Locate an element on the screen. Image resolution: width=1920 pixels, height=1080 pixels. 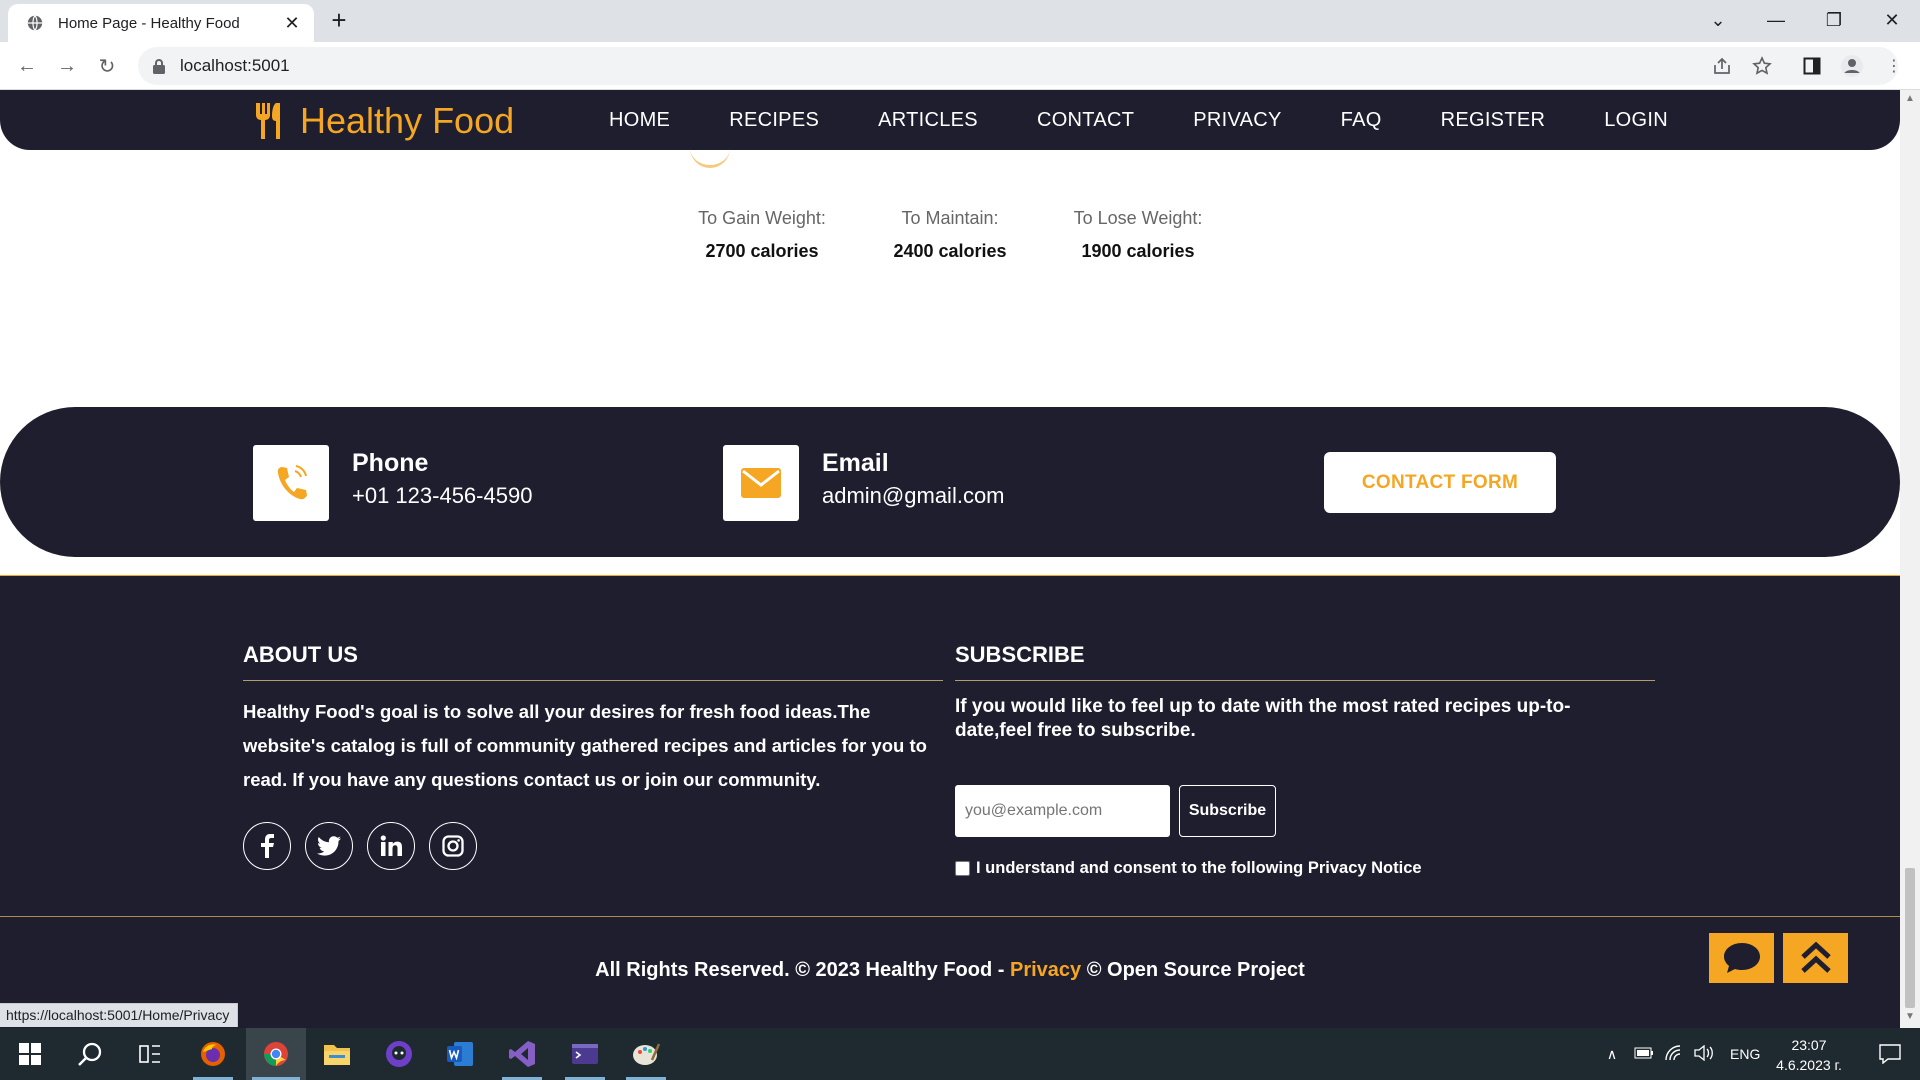
network-icon is located at coordinates (1674, 1054).